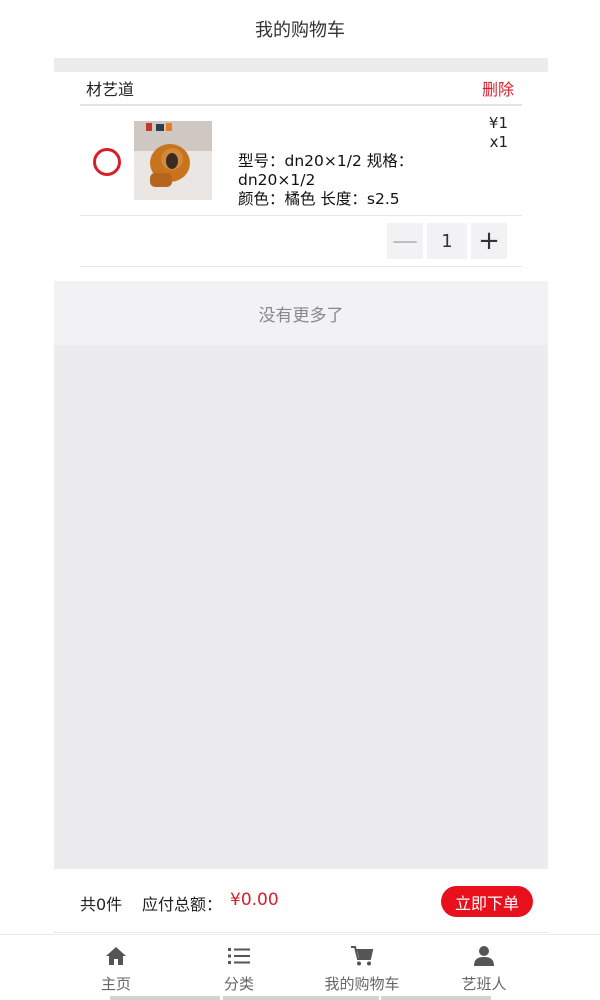  What do you see at coordinates (254, 900) in the screenshot?
I see `total-amount: ¥0.00` at bounding box center [254, 900].